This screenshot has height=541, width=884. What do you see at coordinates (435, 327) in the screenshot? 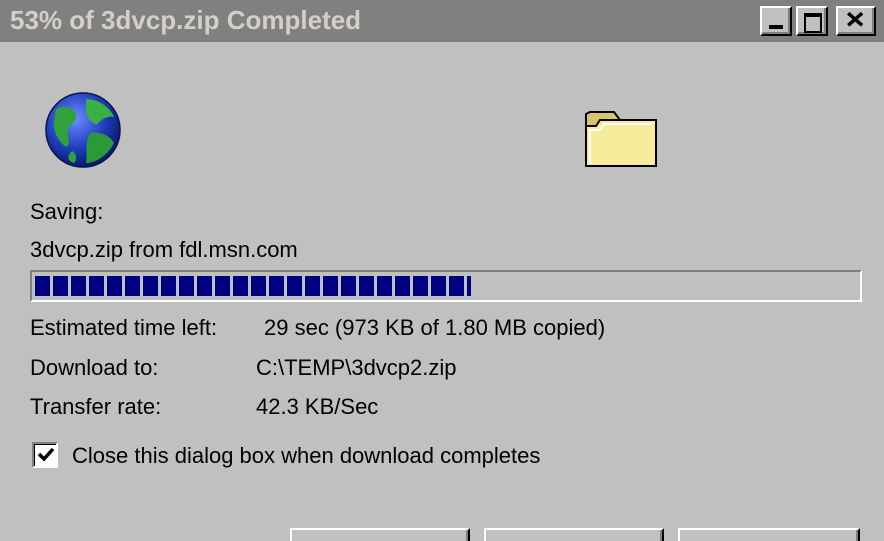
I see `time-left-value: 29 sec (973 KB of 1.80 MB copied)` at bounding box center [435, 327].